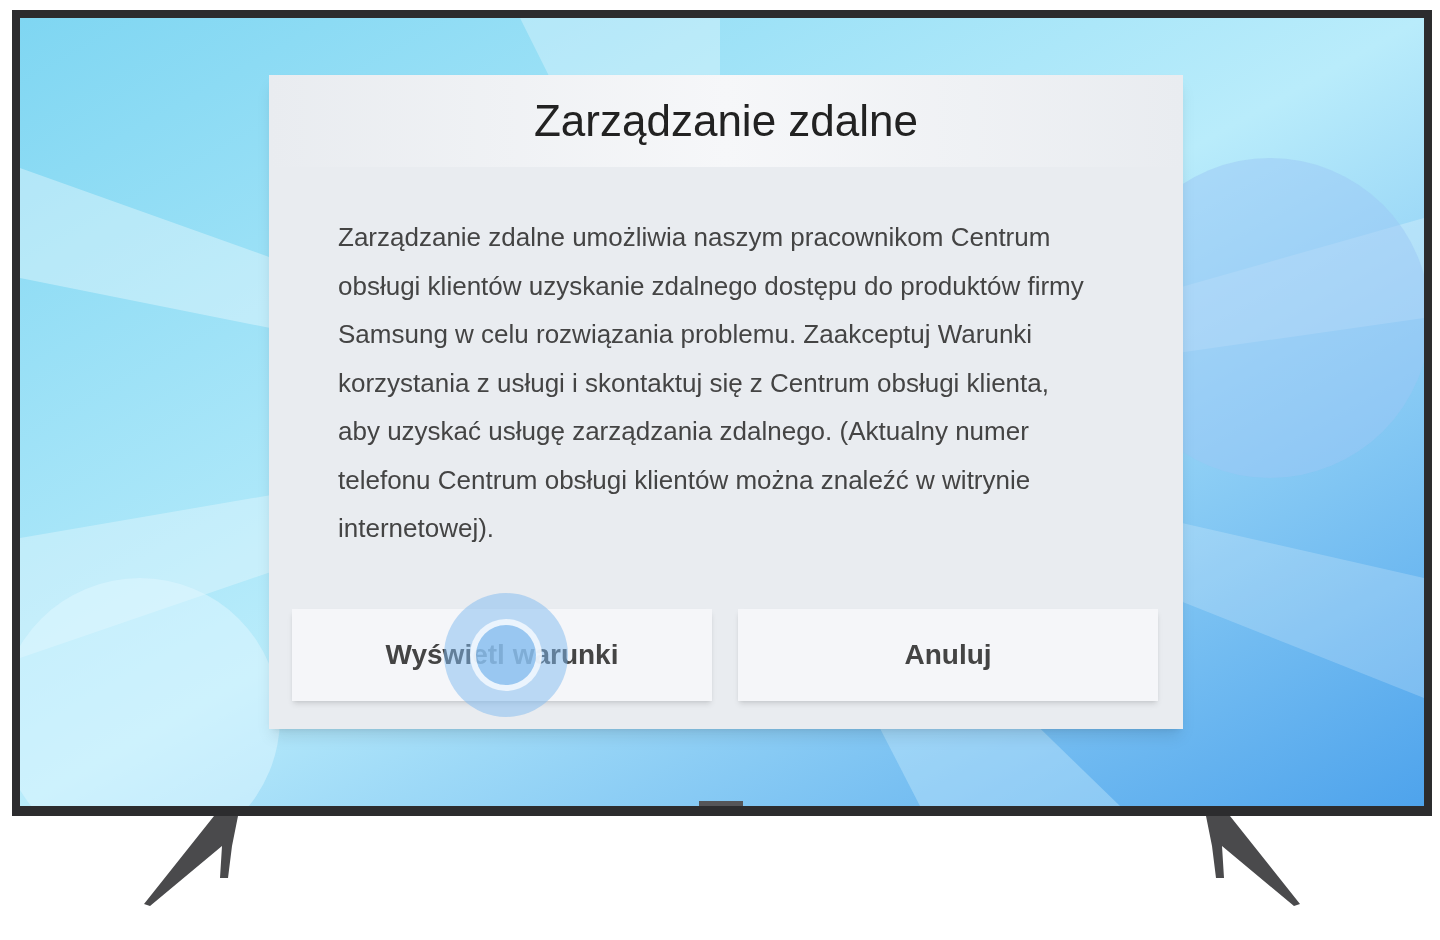  I want to click on dialog-title: Zarządzanie zdalne, so click(726, 121).